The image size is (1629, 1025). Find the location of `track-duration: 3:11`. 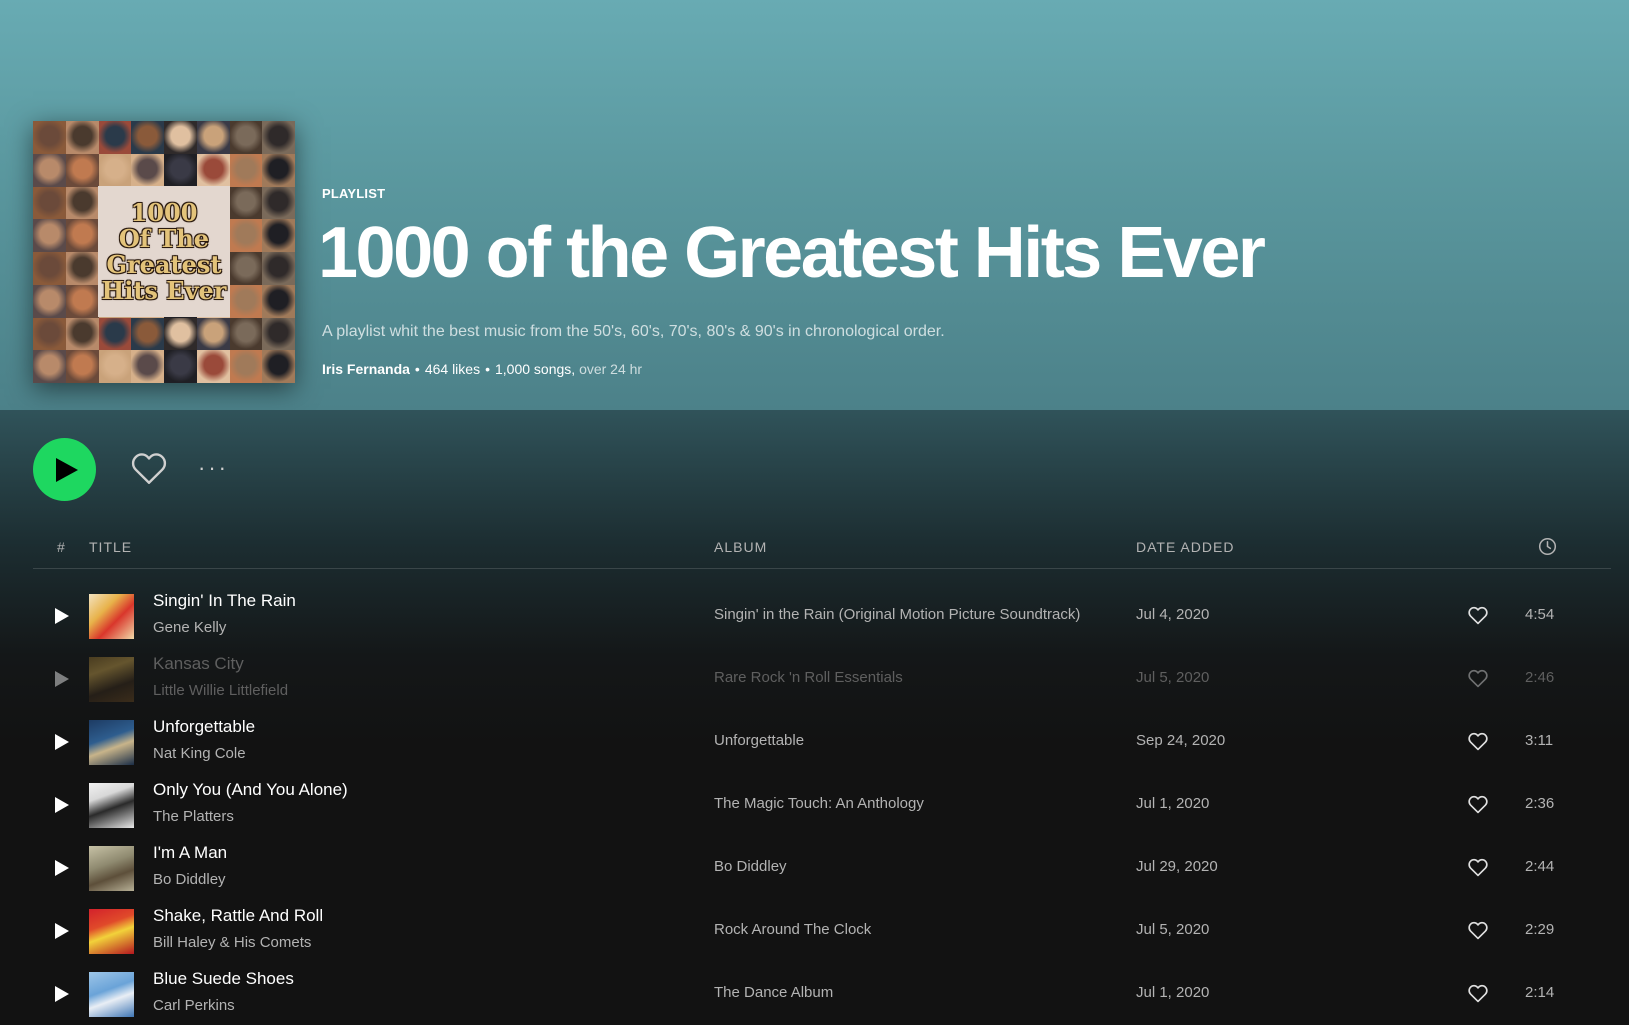

track-duration: 3:11 is located at coordinates (1539, 740).